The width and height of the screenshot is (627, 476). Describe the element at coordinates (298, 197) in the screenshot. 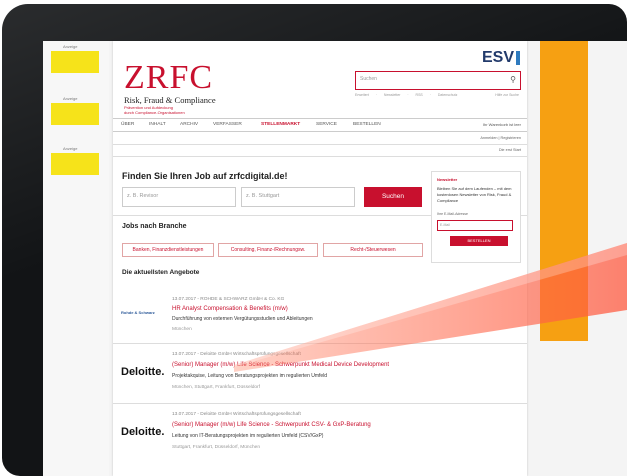

I see `job-where-input: z. B. Stuttgart` at that location.